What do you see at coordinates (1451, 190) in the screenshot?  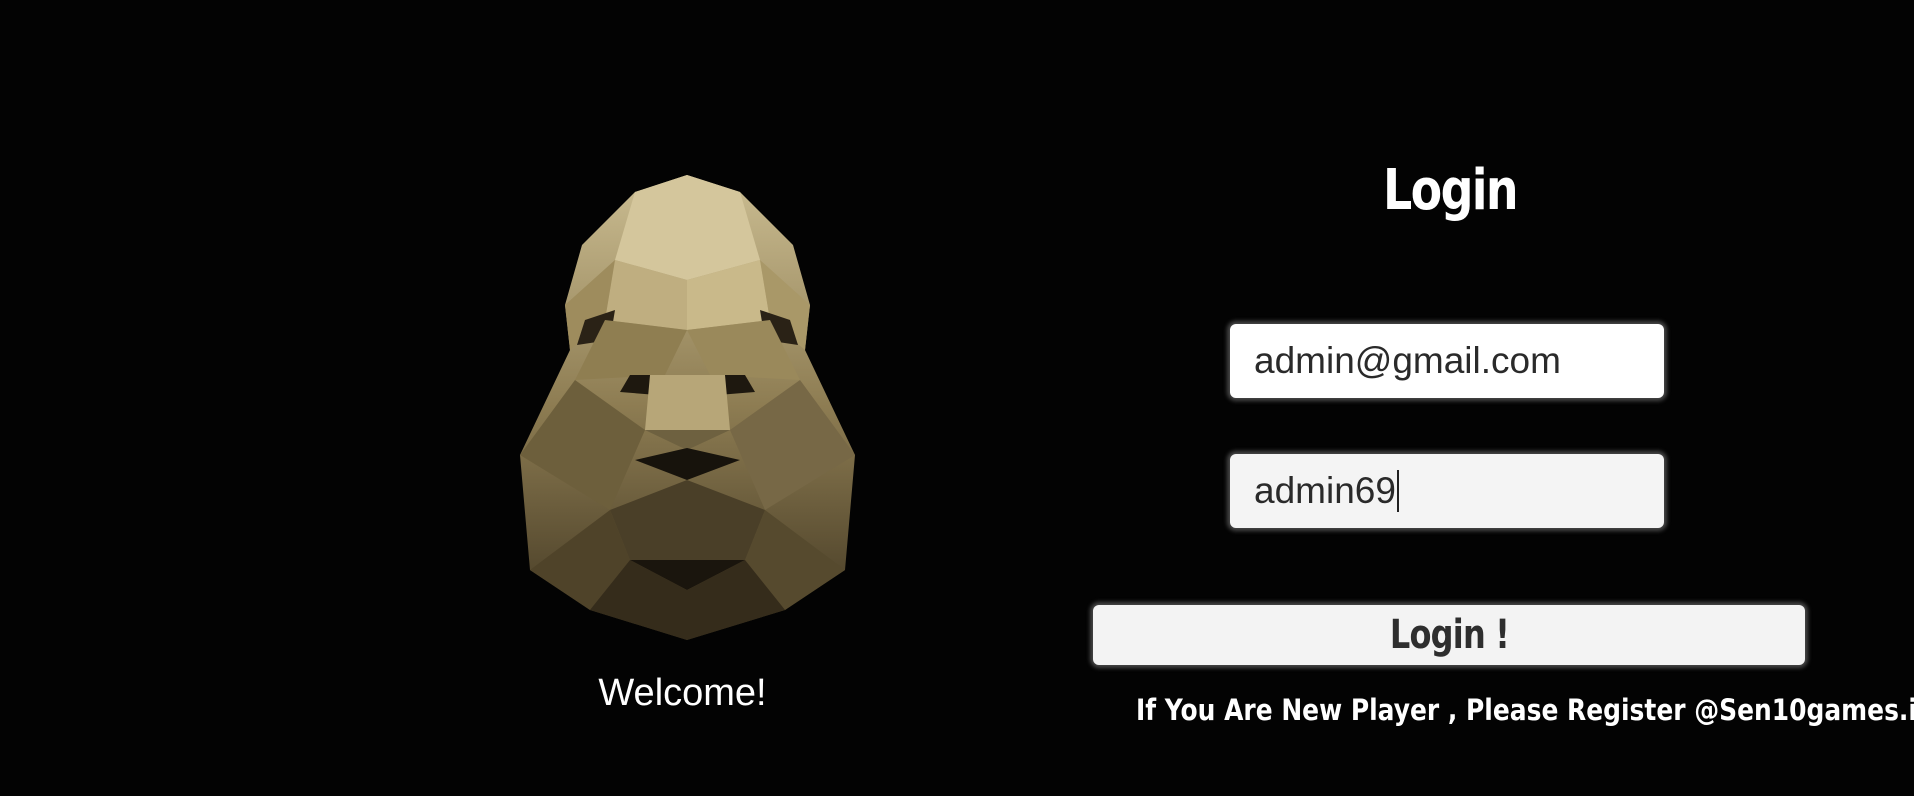 I see `page-title: Login` at bounding box center [1451, 190].